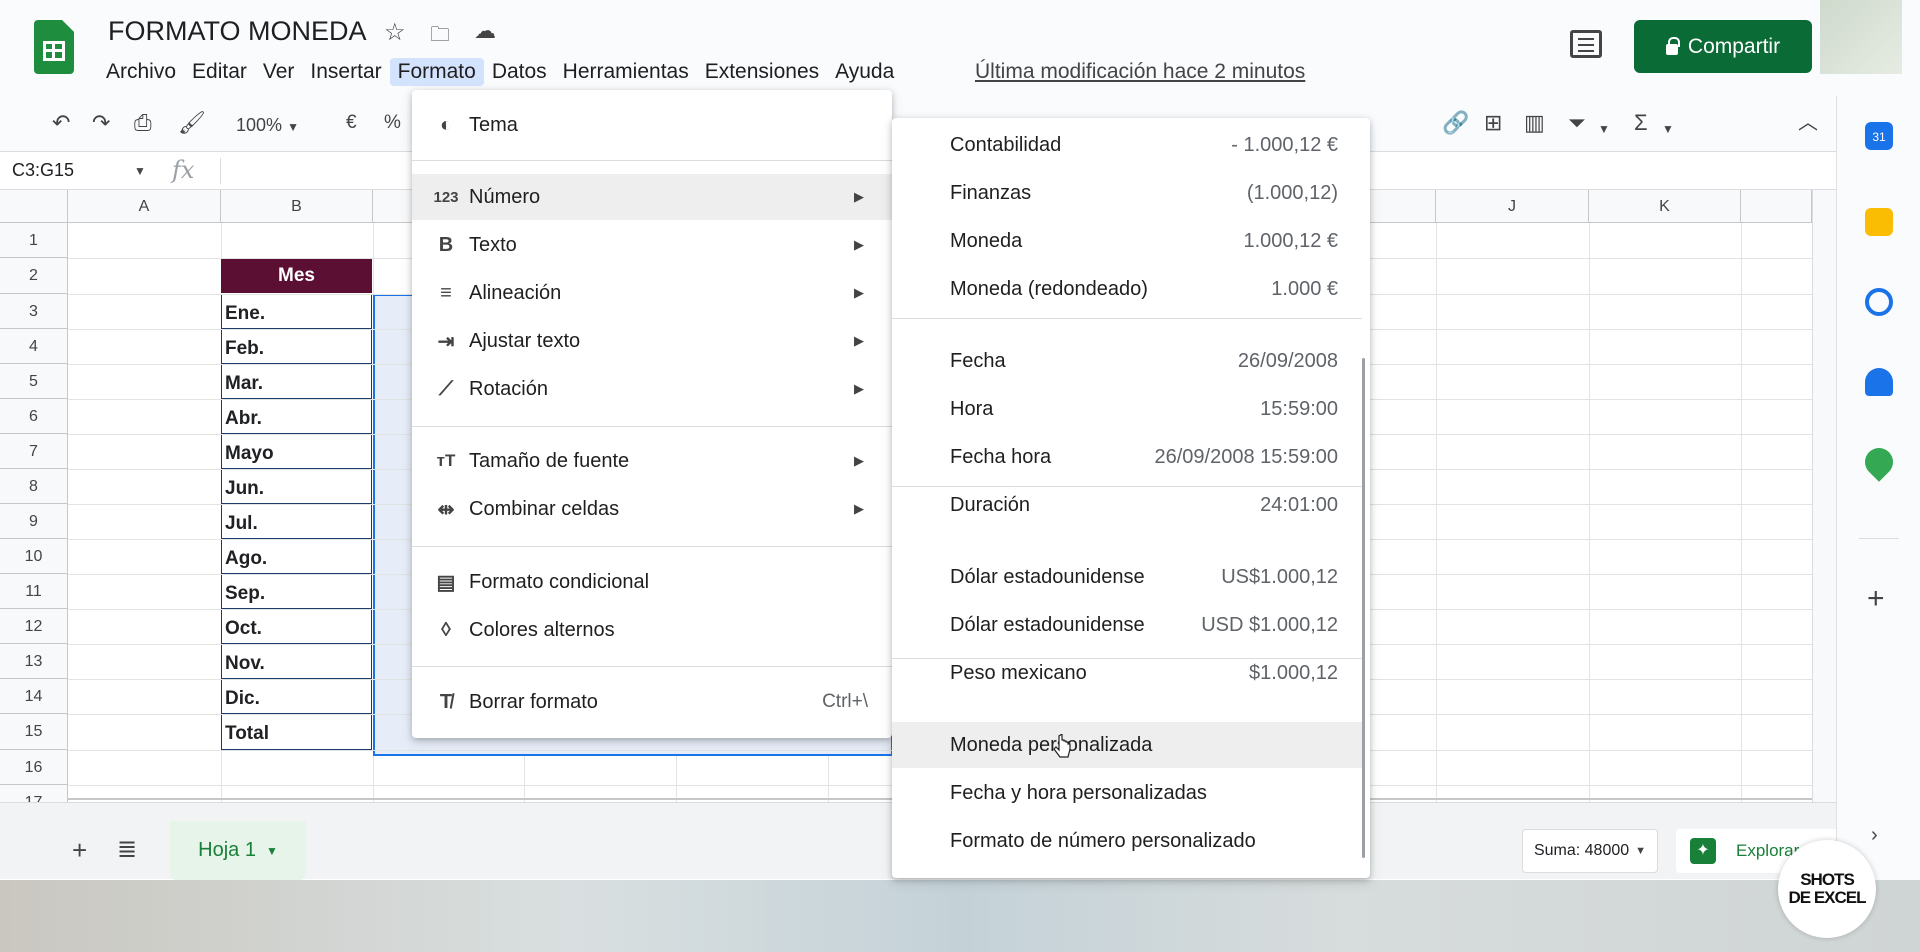 This screenshot has width=1920, height=952. What do you see at coordinates (1879, 222) in the screenshot?
I see `keep-icon` at bounding box center [1879, 222].